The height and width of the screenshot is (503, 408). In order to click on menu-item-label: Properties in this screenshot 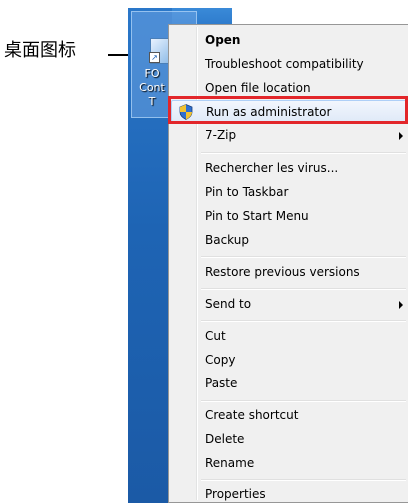, I will do `click(235, 494)`.